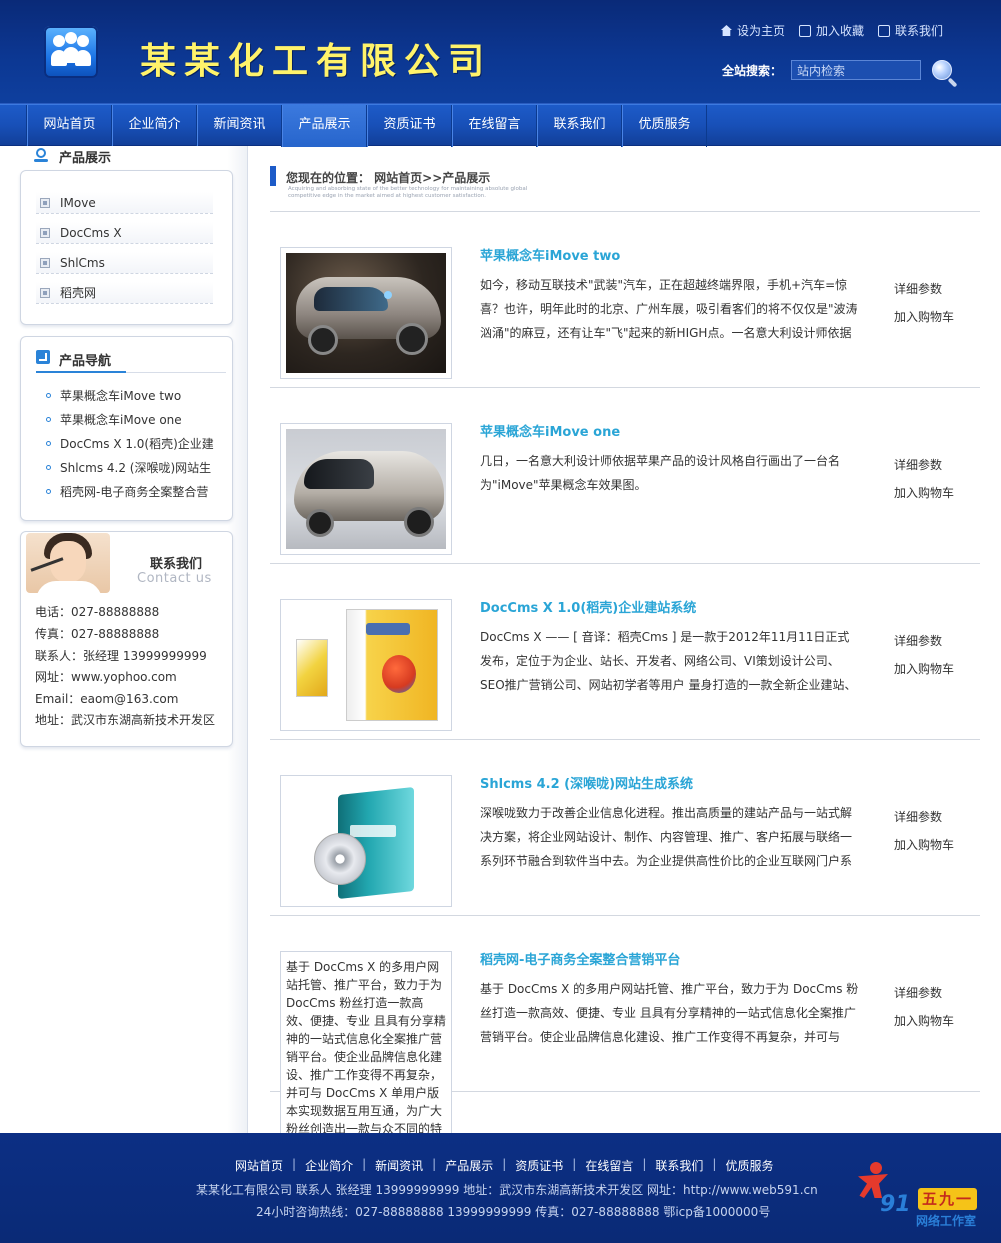  I want to click on top-links: 设为主页 加入收藏 联系我们, so click(831, 30).